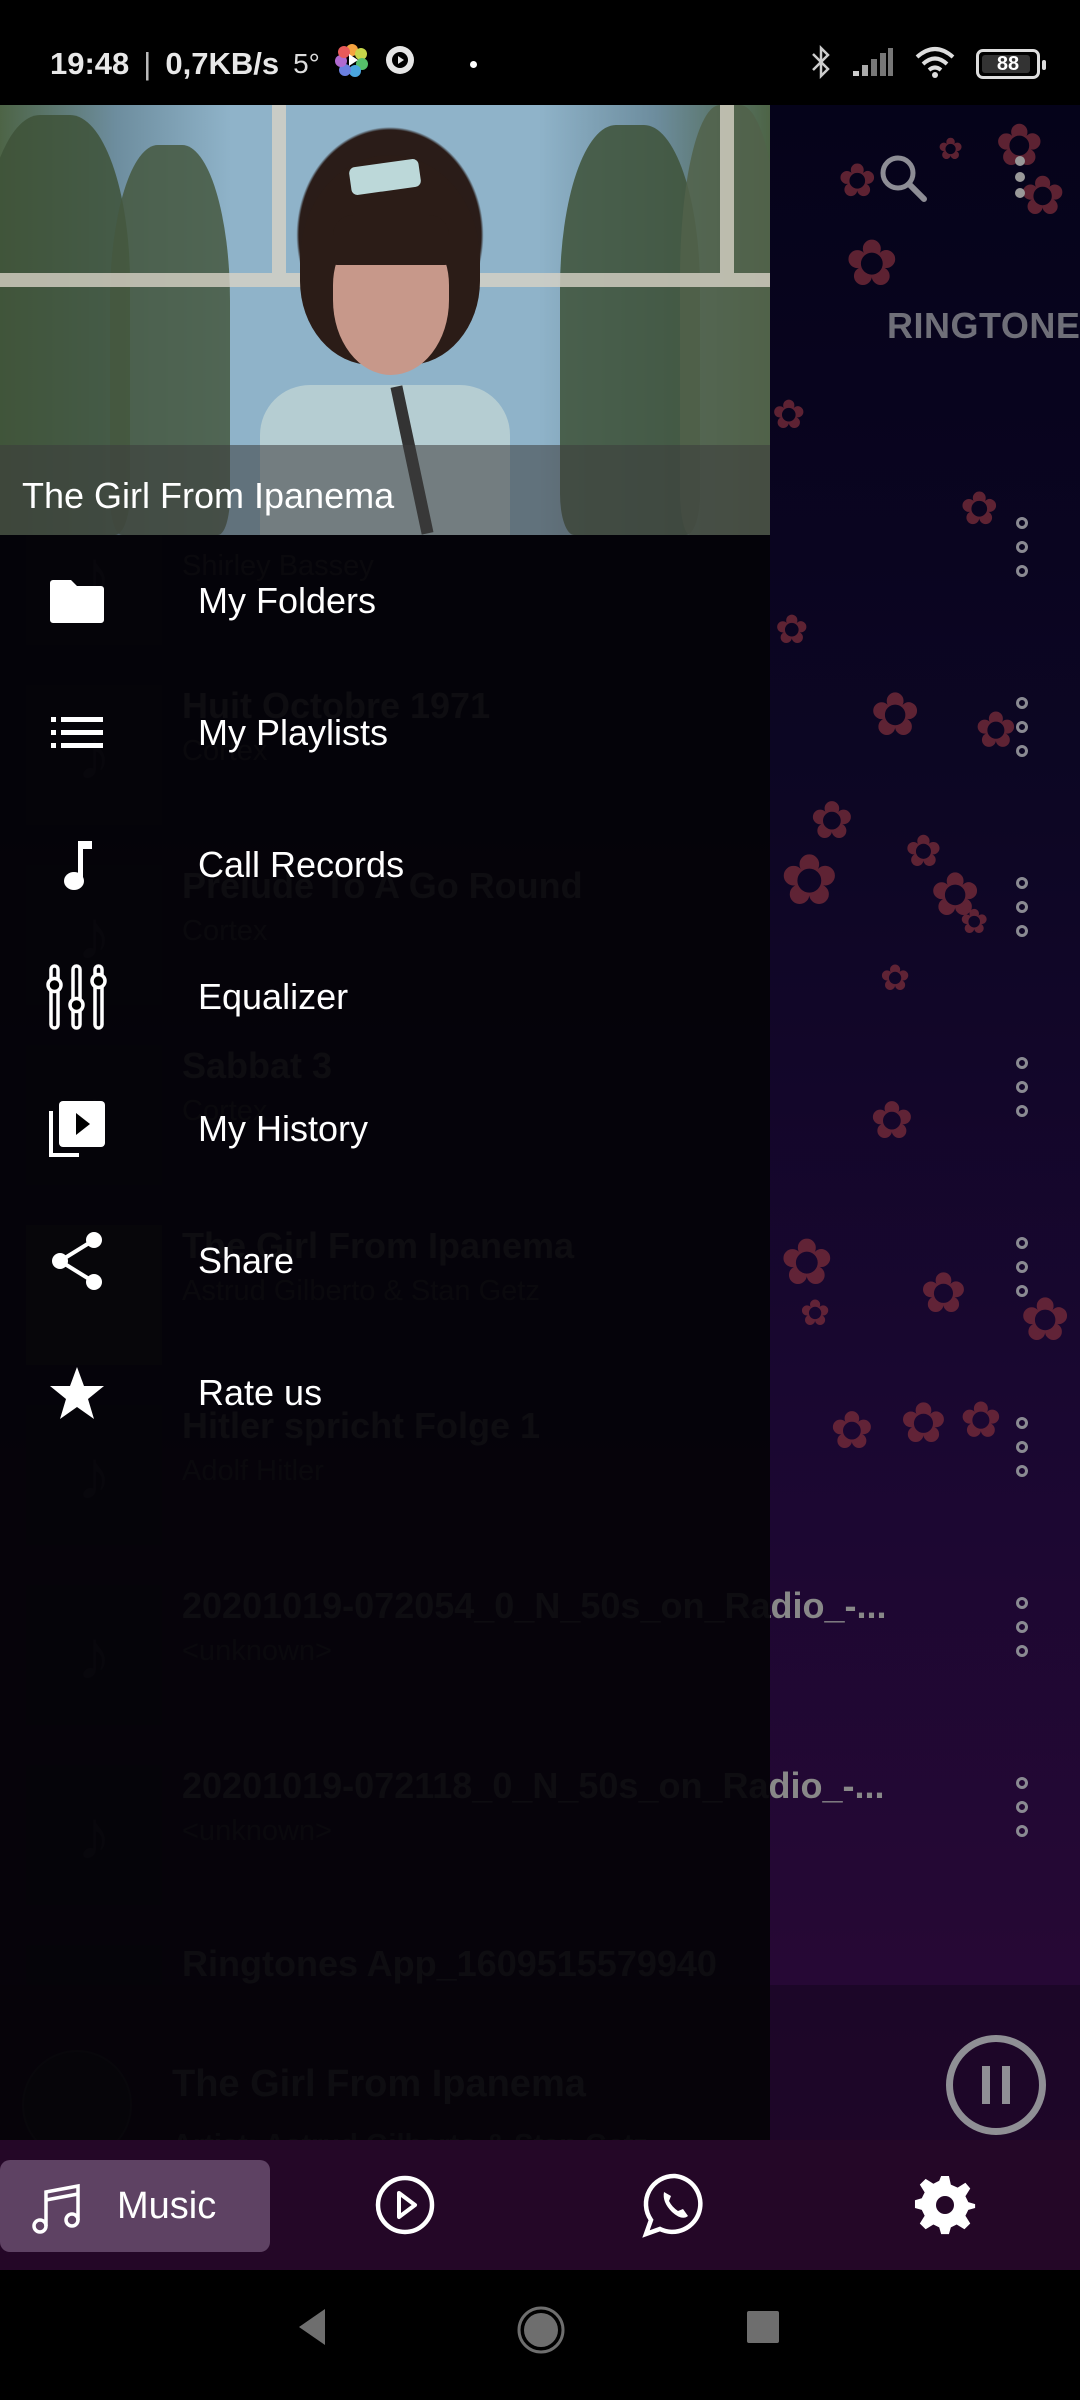  Describe the element at coordinates (312, 2327) in the screenshot. I see `back-icon` at that location.